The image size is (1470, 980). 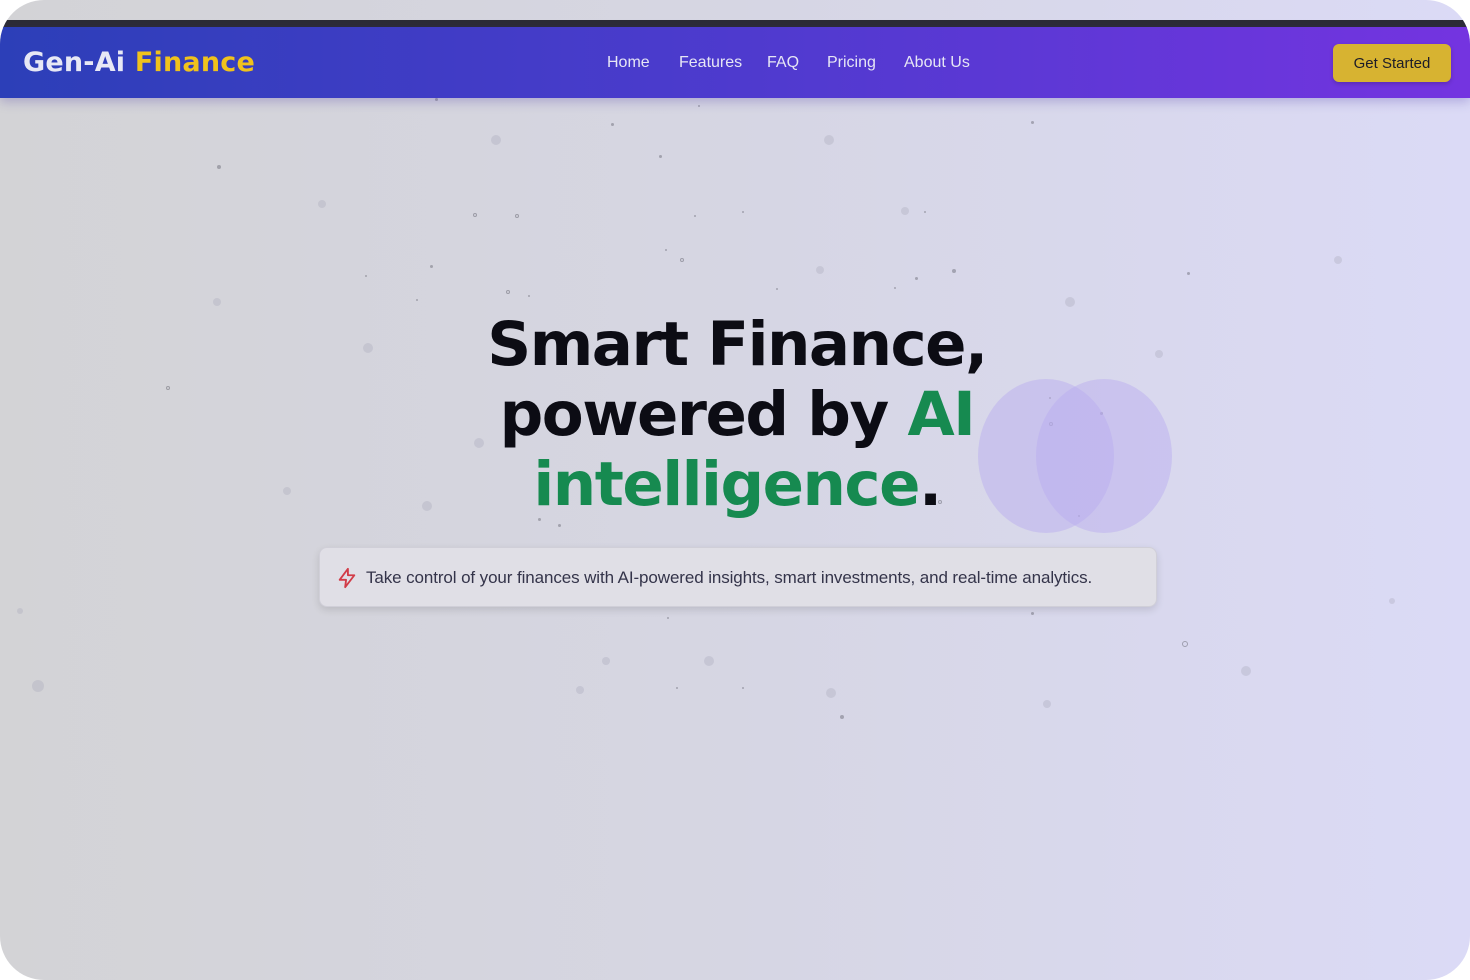 I want to click on nav-item-about-us: About Us, so click(x=937, y=63).